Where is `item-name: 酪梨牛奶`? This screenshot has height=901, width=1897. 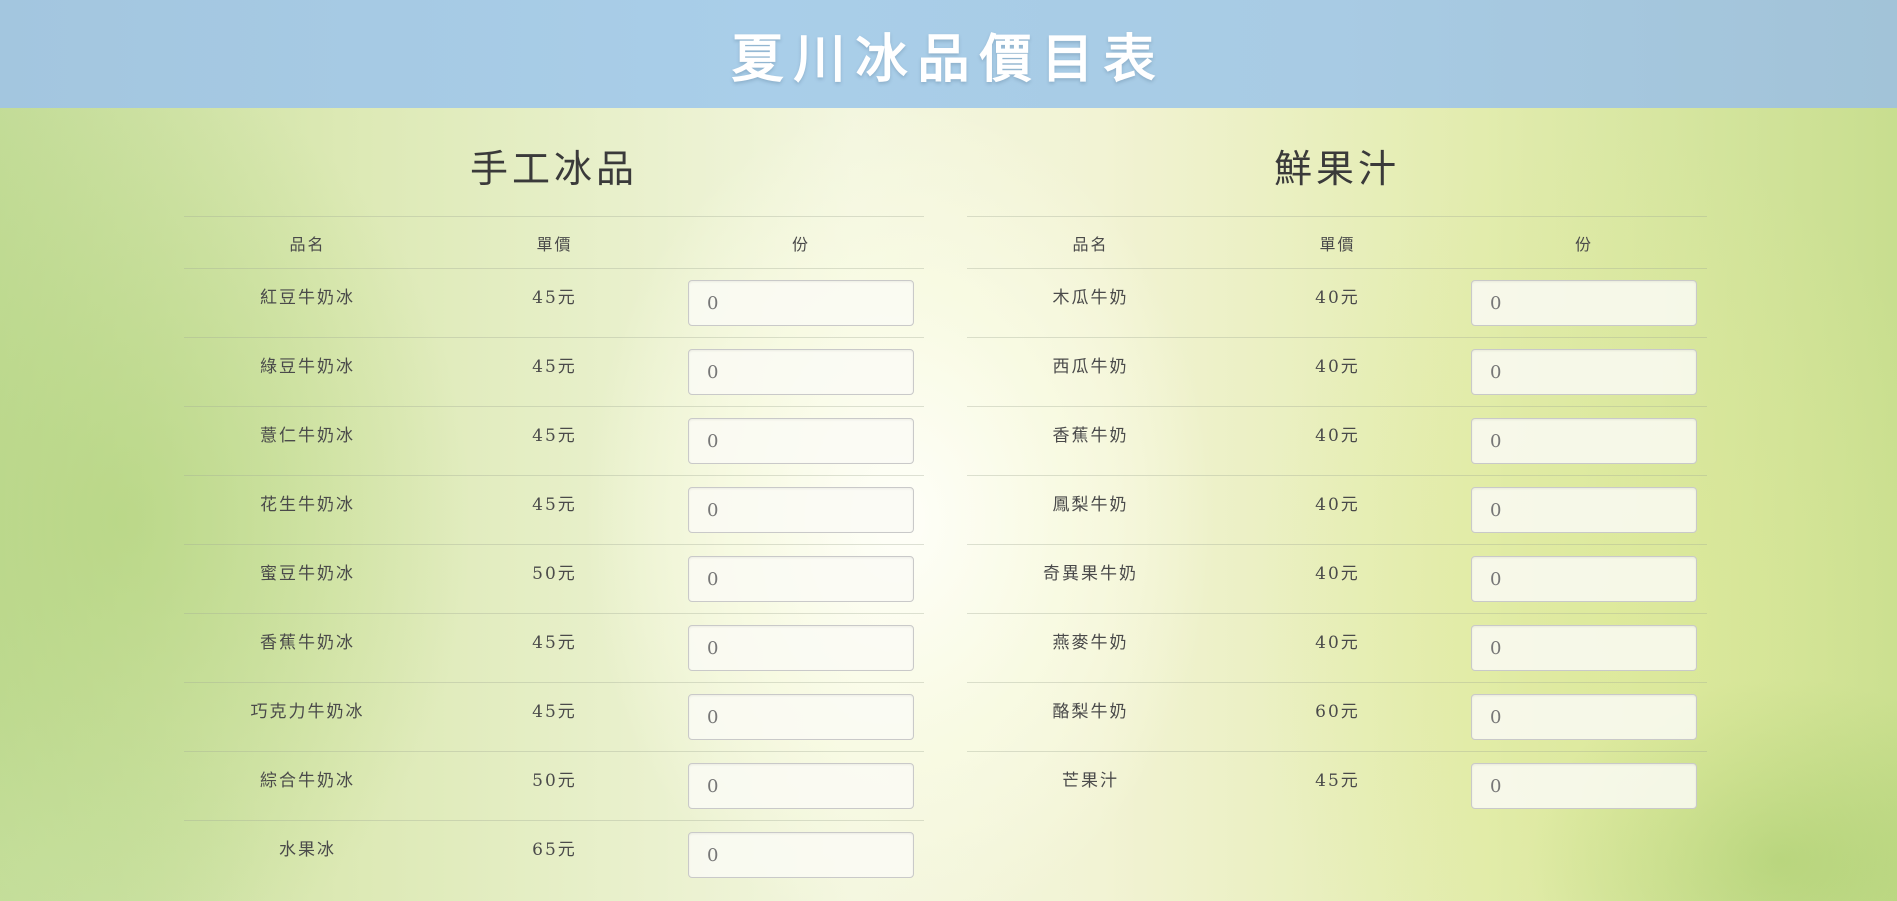 item-name: 酪梨牛奶 is located at coordinates (1090, 717).